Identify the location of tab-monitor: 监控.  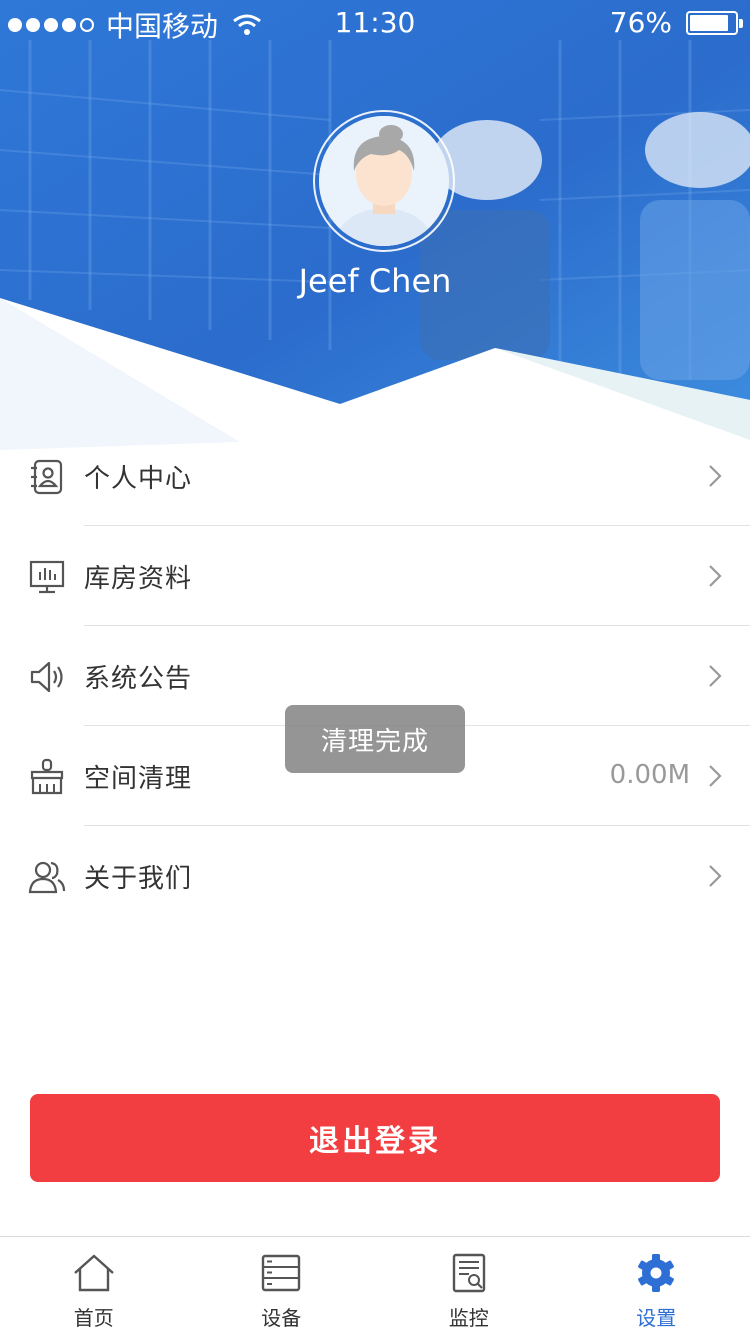
(469, 1285).